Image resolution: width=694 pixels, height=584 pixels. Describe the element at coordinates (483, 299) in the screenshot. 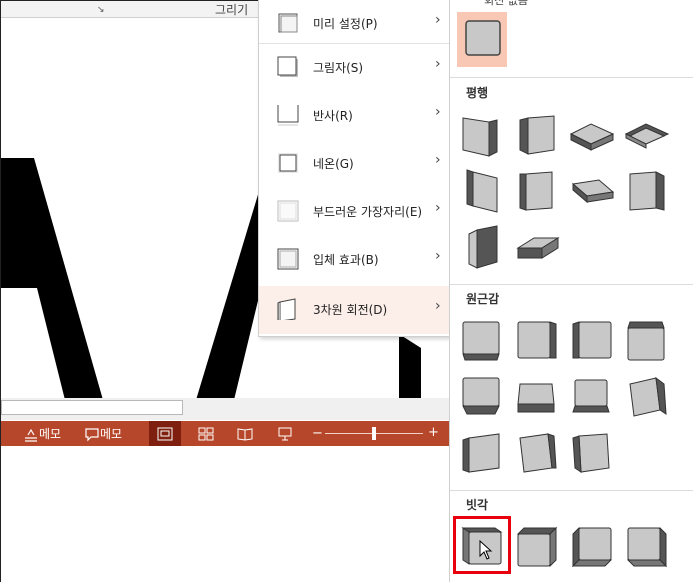

I see `section-label-perspective: 원근감` at that location.